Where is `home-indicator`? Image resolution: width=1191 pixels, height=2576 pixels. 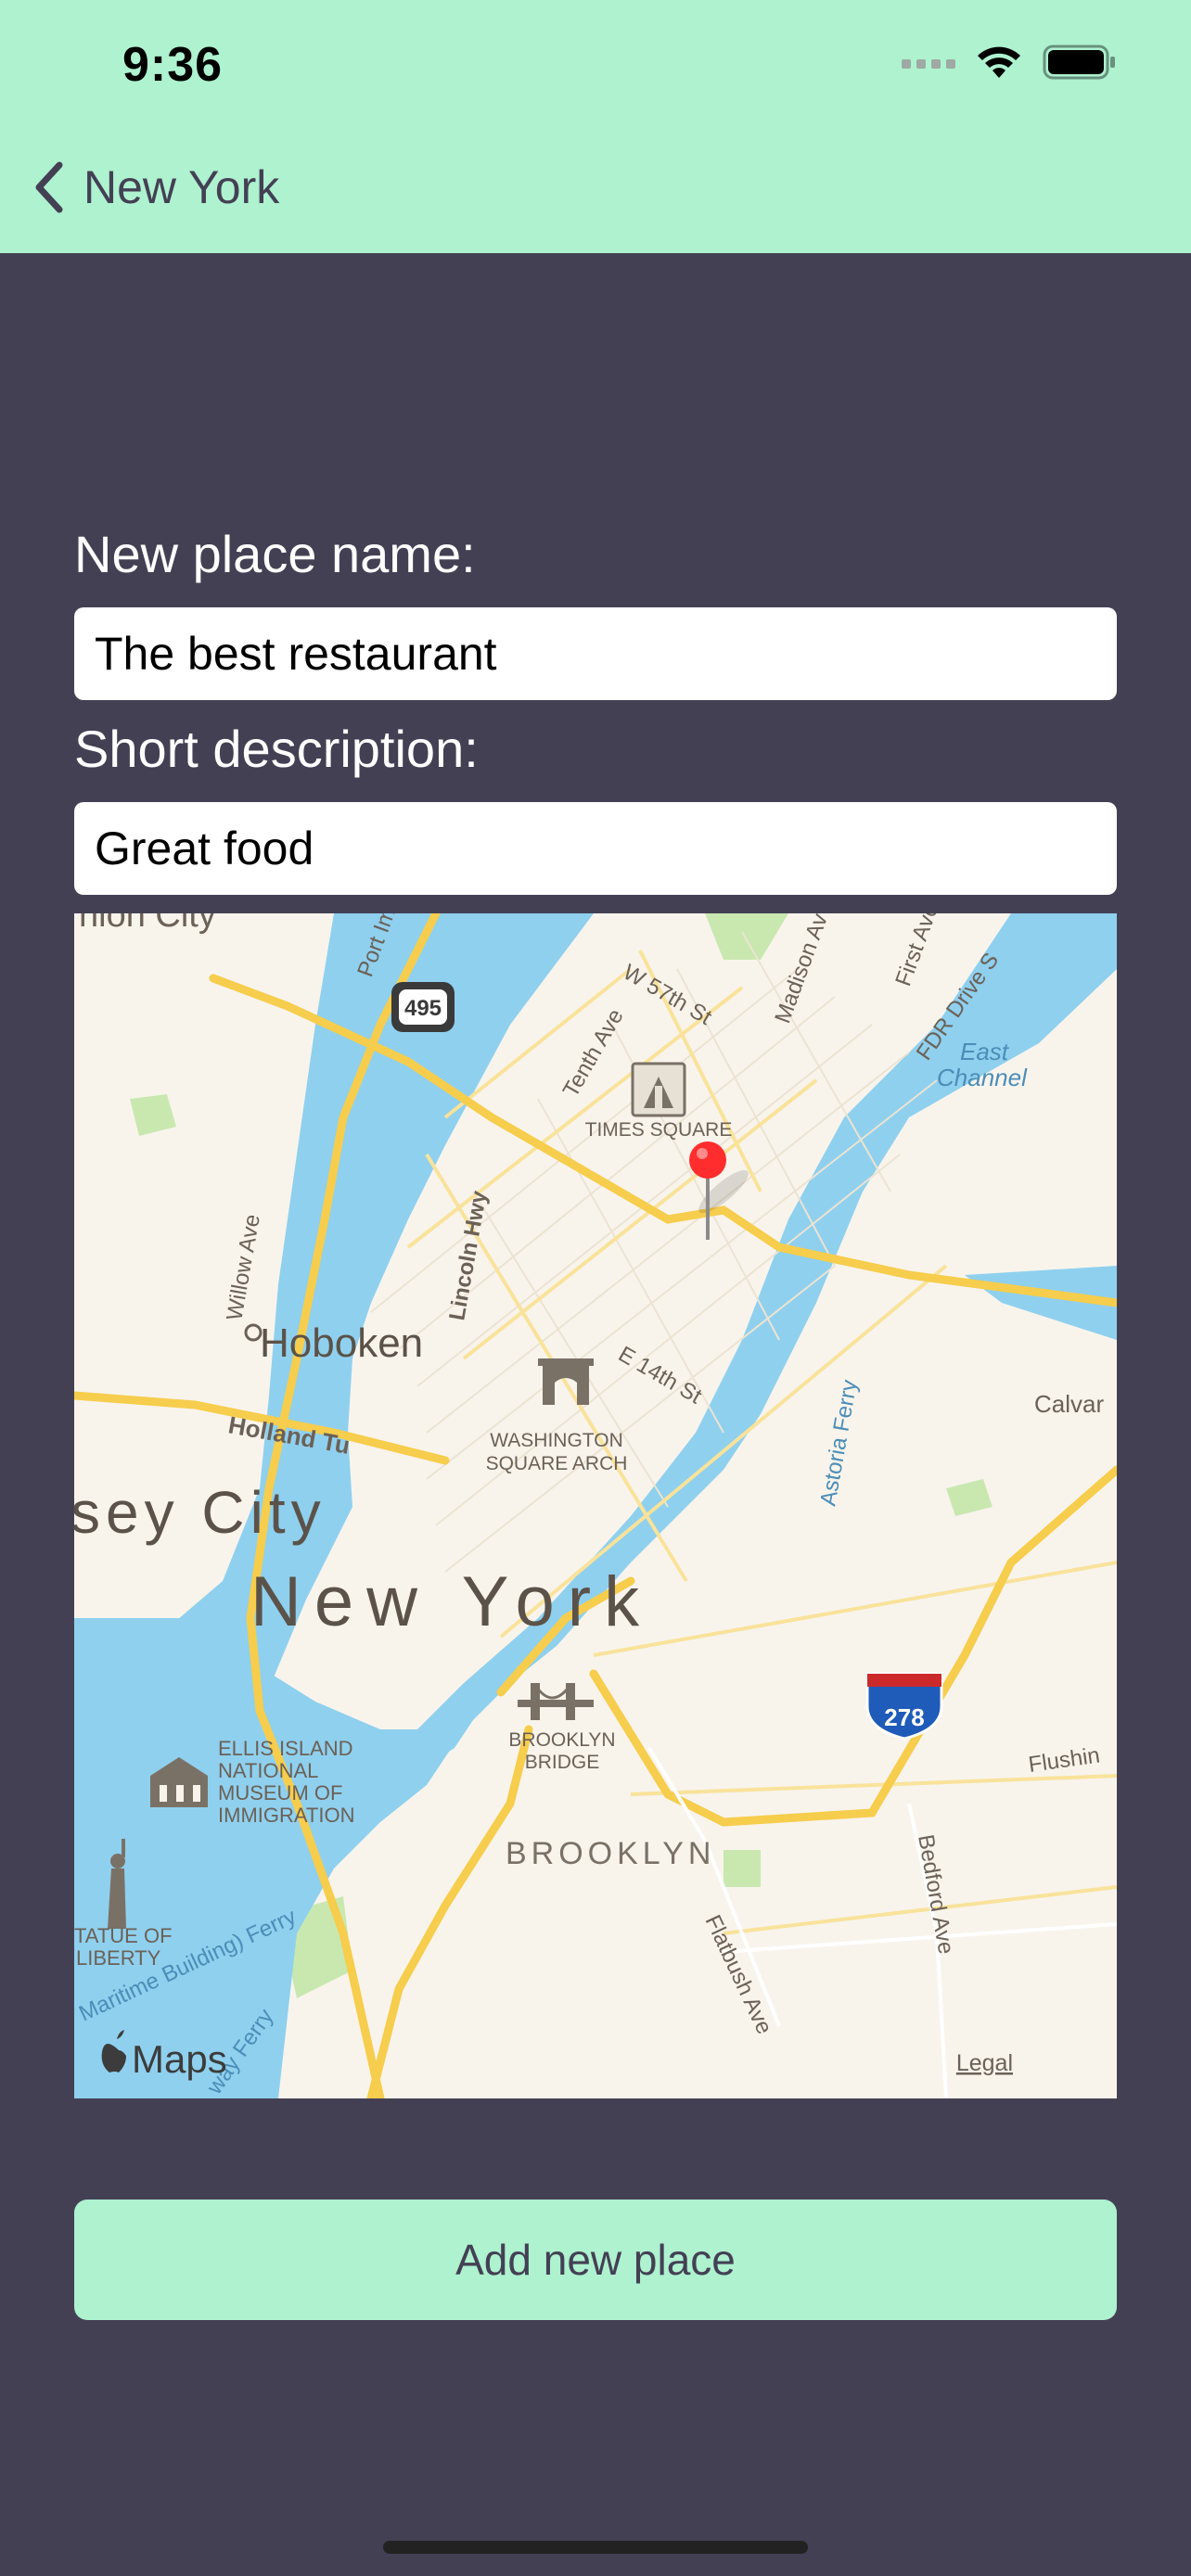
home-indicator is located at coordinates (595, 2547).